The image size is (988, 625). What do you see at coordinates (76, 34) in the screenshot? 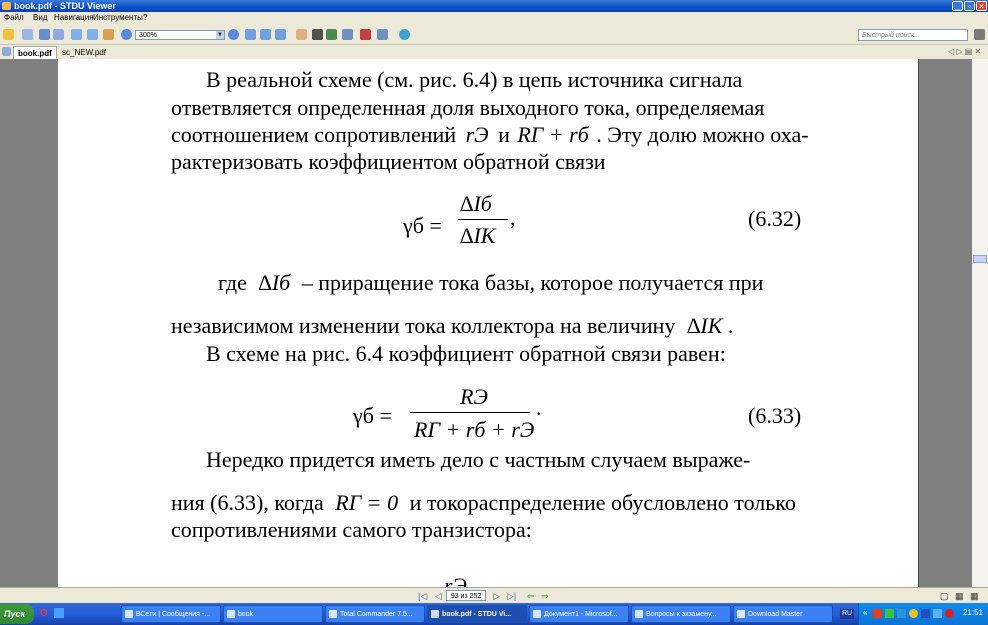
I see `page-prev-icon` at bounding box center [76, 34].